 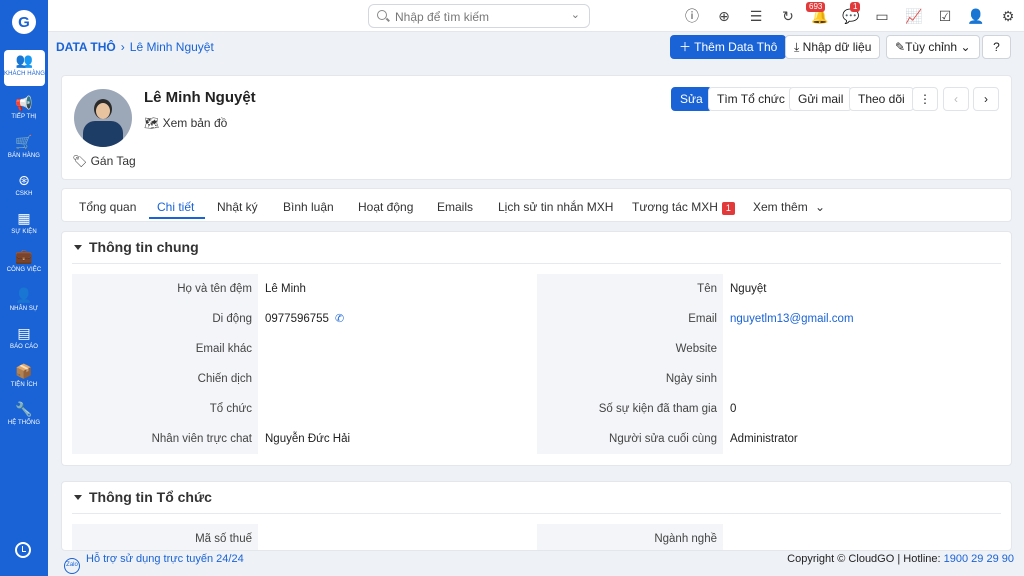 What do you see at coordinates (728, 47) in the screenshot?
I see `add-data-button: ＋ Thêm Data Thô` at bounding box center [728, 47].